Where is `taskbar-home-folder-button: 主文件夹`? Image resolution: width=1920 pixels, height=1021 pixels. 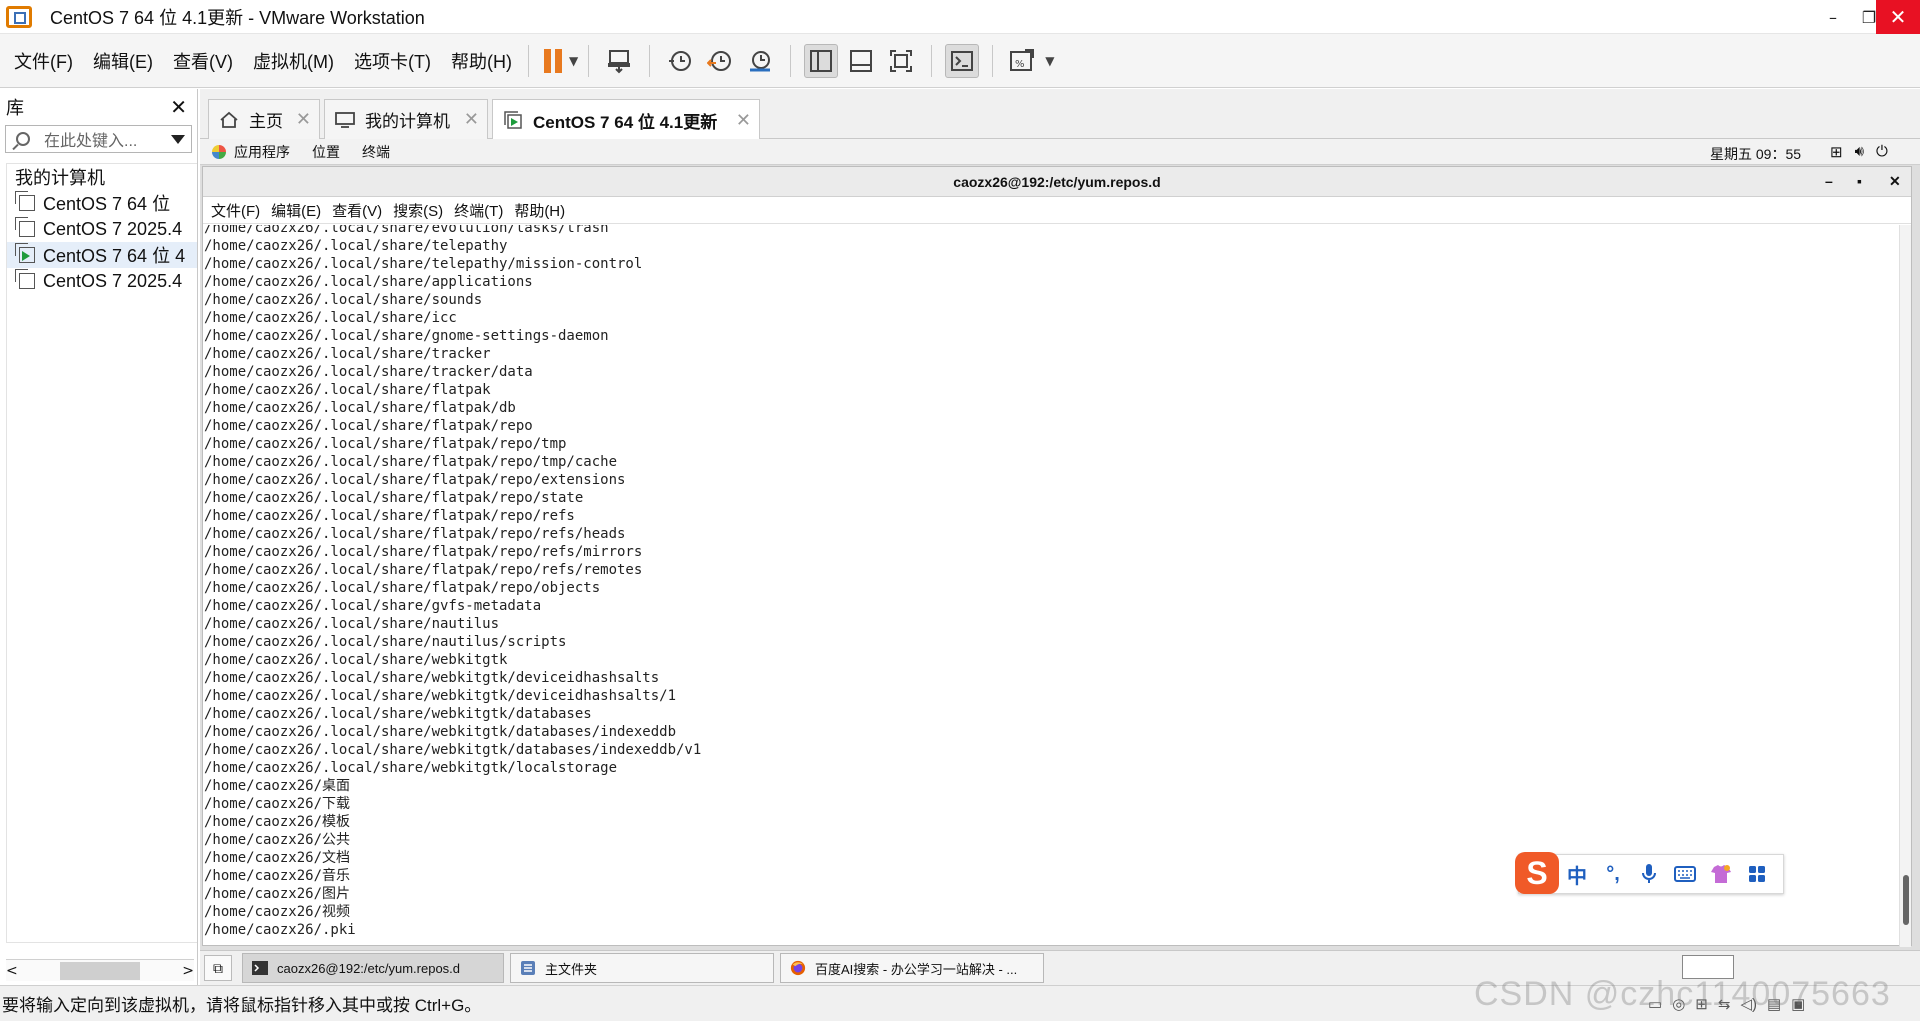
taskbar-home-folder-button: 主文件夹 is located at coordinates (642, 968).